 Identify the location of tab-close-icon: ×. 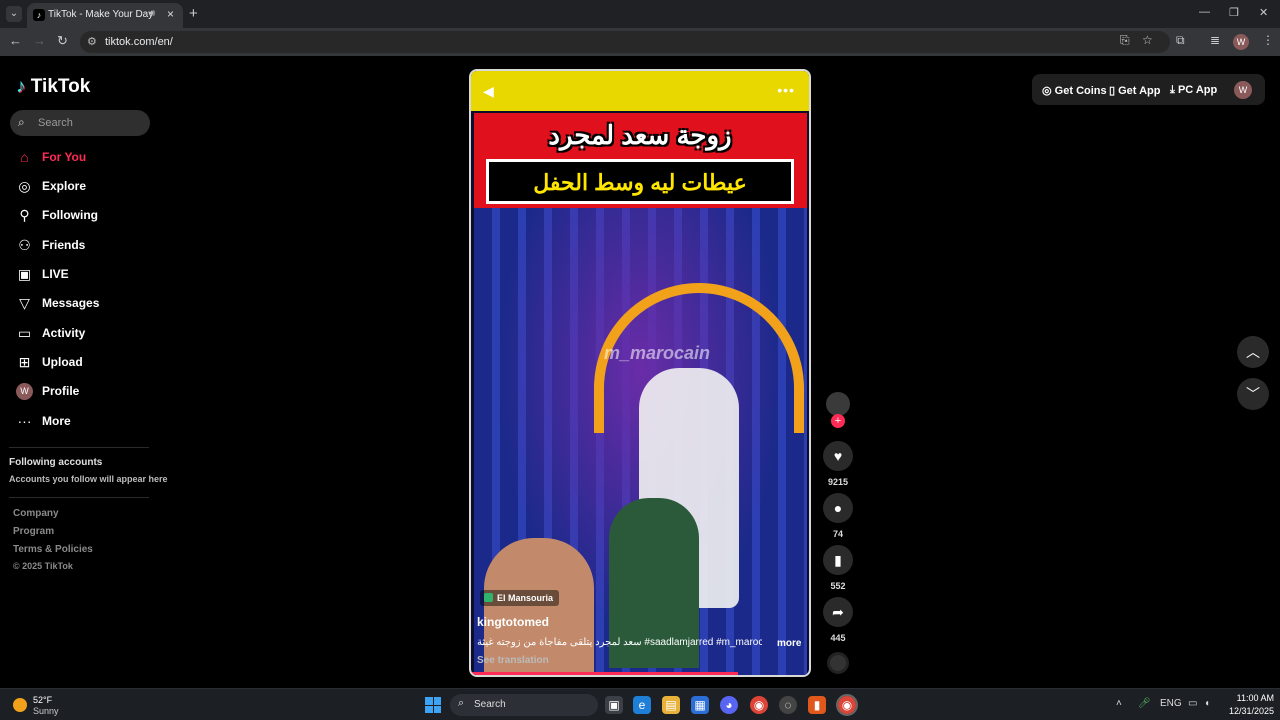
(170, 14).